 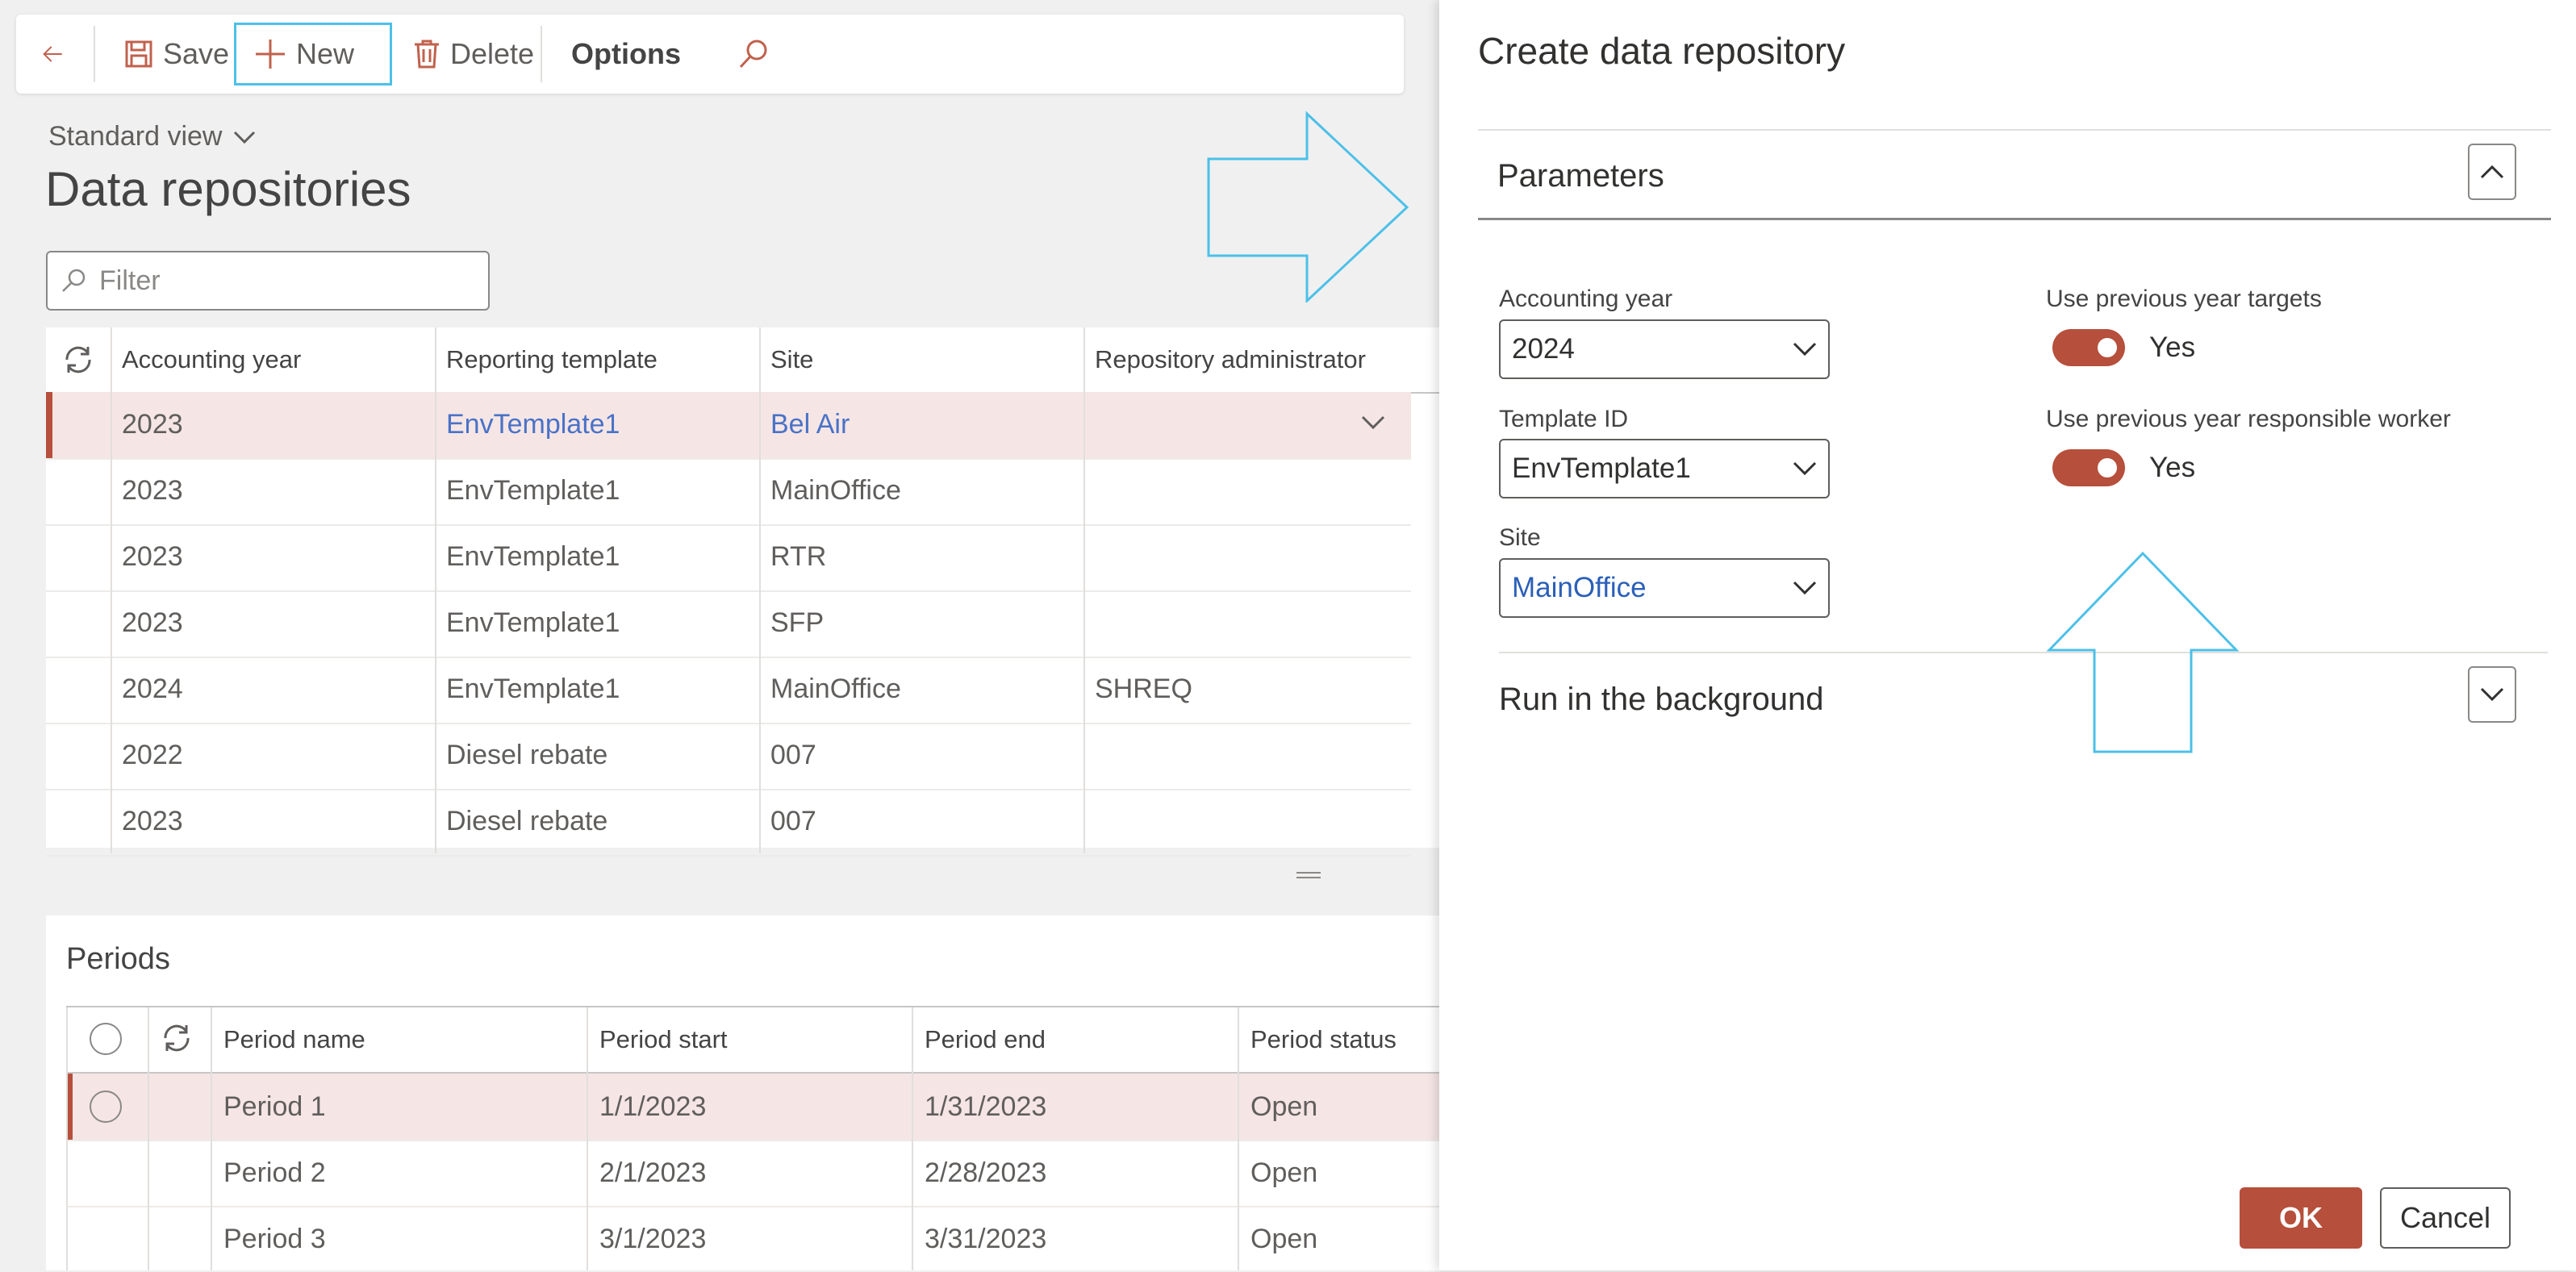 I want to click on col-header-period-name: Period name, so click(x=397, y=1039).